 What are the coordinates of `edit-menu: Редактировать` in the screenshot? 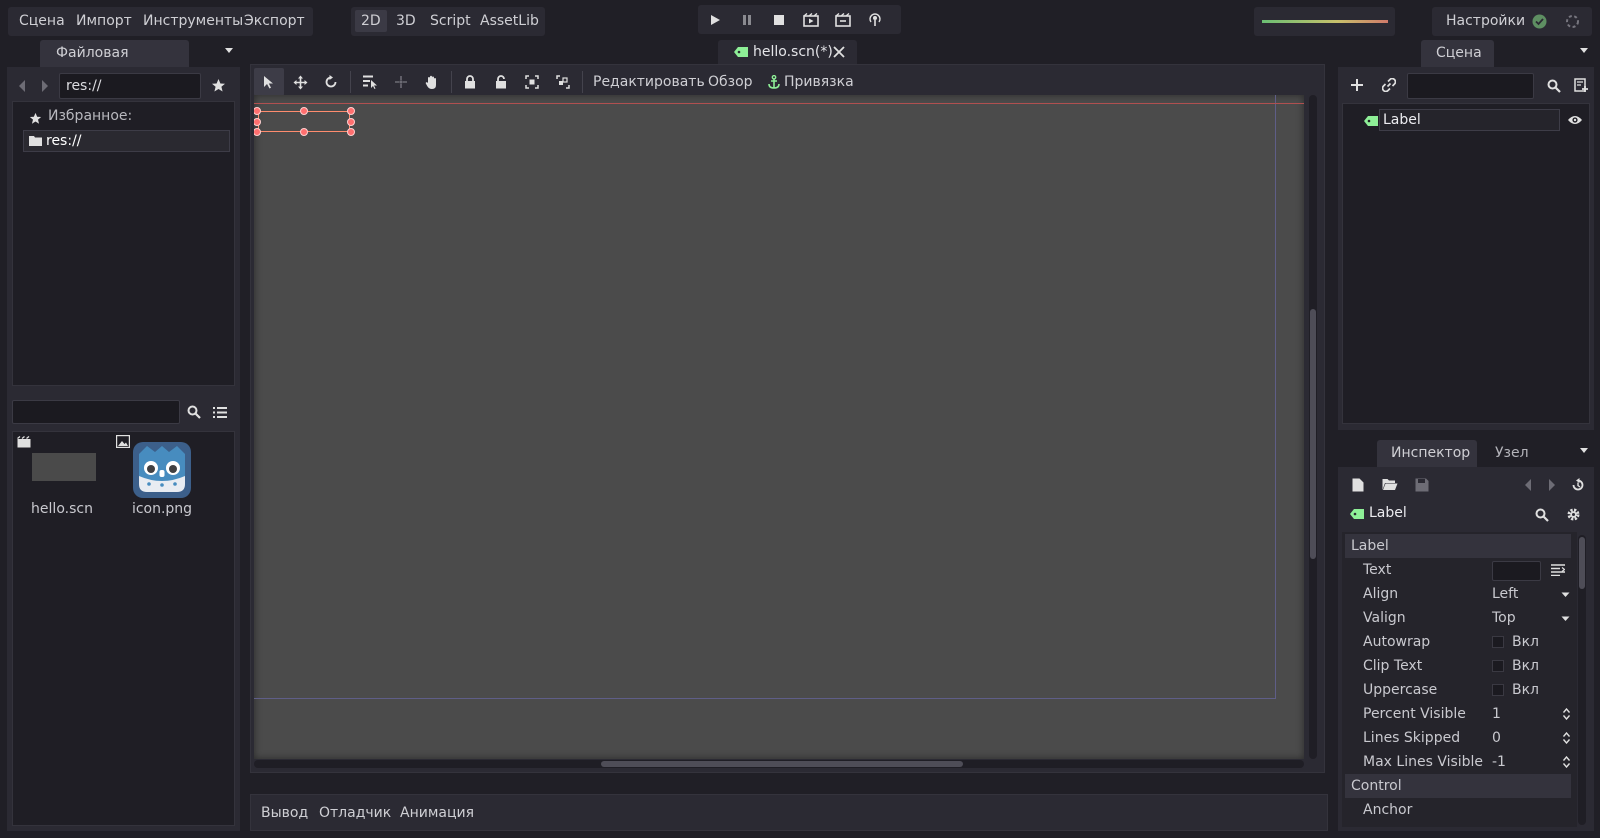 It's located at (649, 82).